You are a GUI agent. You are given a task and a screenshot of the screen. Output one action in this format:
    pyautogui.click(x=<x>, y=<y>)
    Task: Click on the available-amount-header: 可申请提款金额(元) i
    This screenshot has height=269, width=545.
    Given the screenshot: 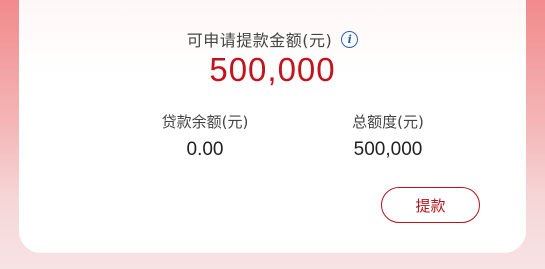 What is the action you would take?
    pyautogui.click(x=272, y=39)
    